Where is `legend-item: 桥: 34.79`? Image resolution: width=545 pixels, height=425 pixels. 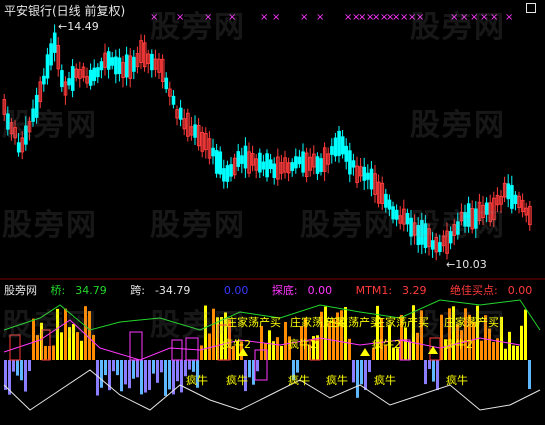
legend-item: 桥: 34.79 is located at coordinates (78, 290).